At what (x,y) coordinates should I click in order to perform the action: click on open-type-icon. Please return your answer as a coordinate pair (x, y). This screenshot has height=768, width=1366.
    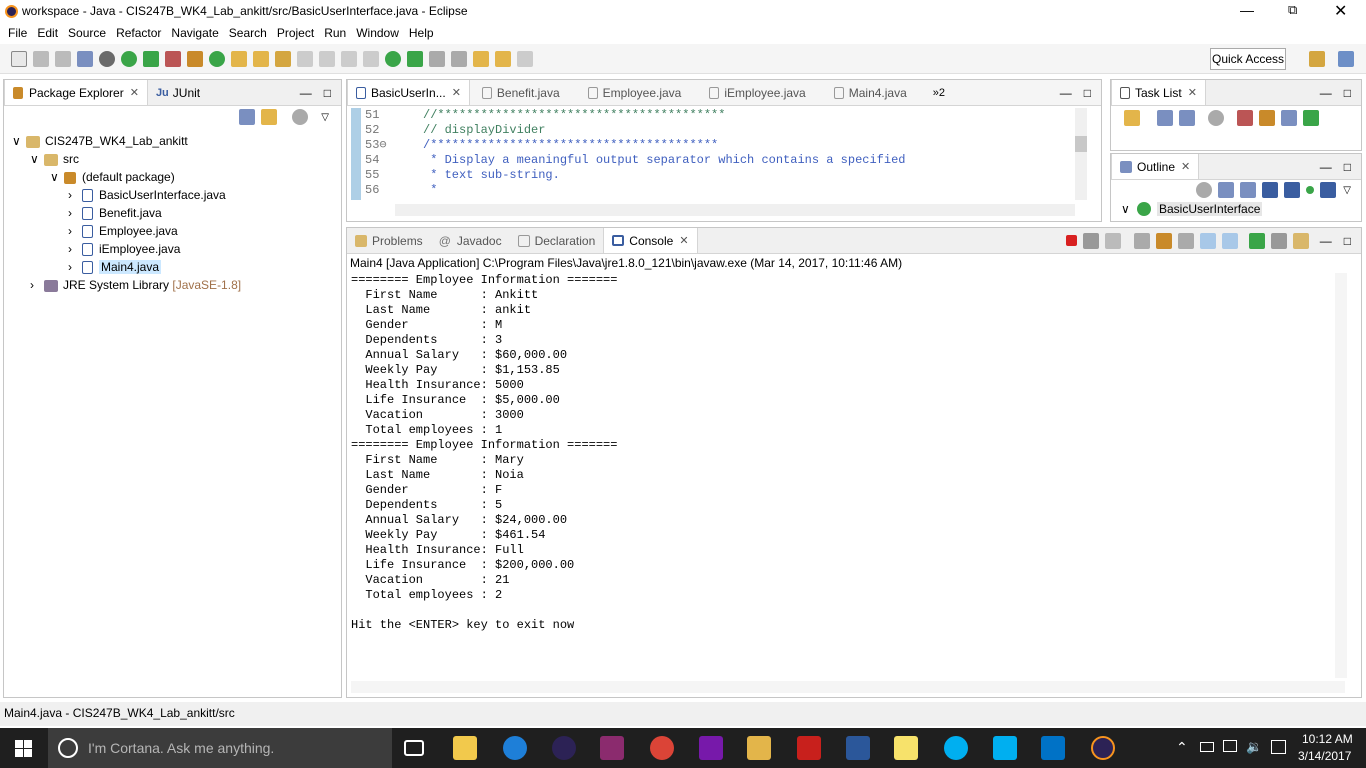
    Looking at the image, I should click on (239, 58).